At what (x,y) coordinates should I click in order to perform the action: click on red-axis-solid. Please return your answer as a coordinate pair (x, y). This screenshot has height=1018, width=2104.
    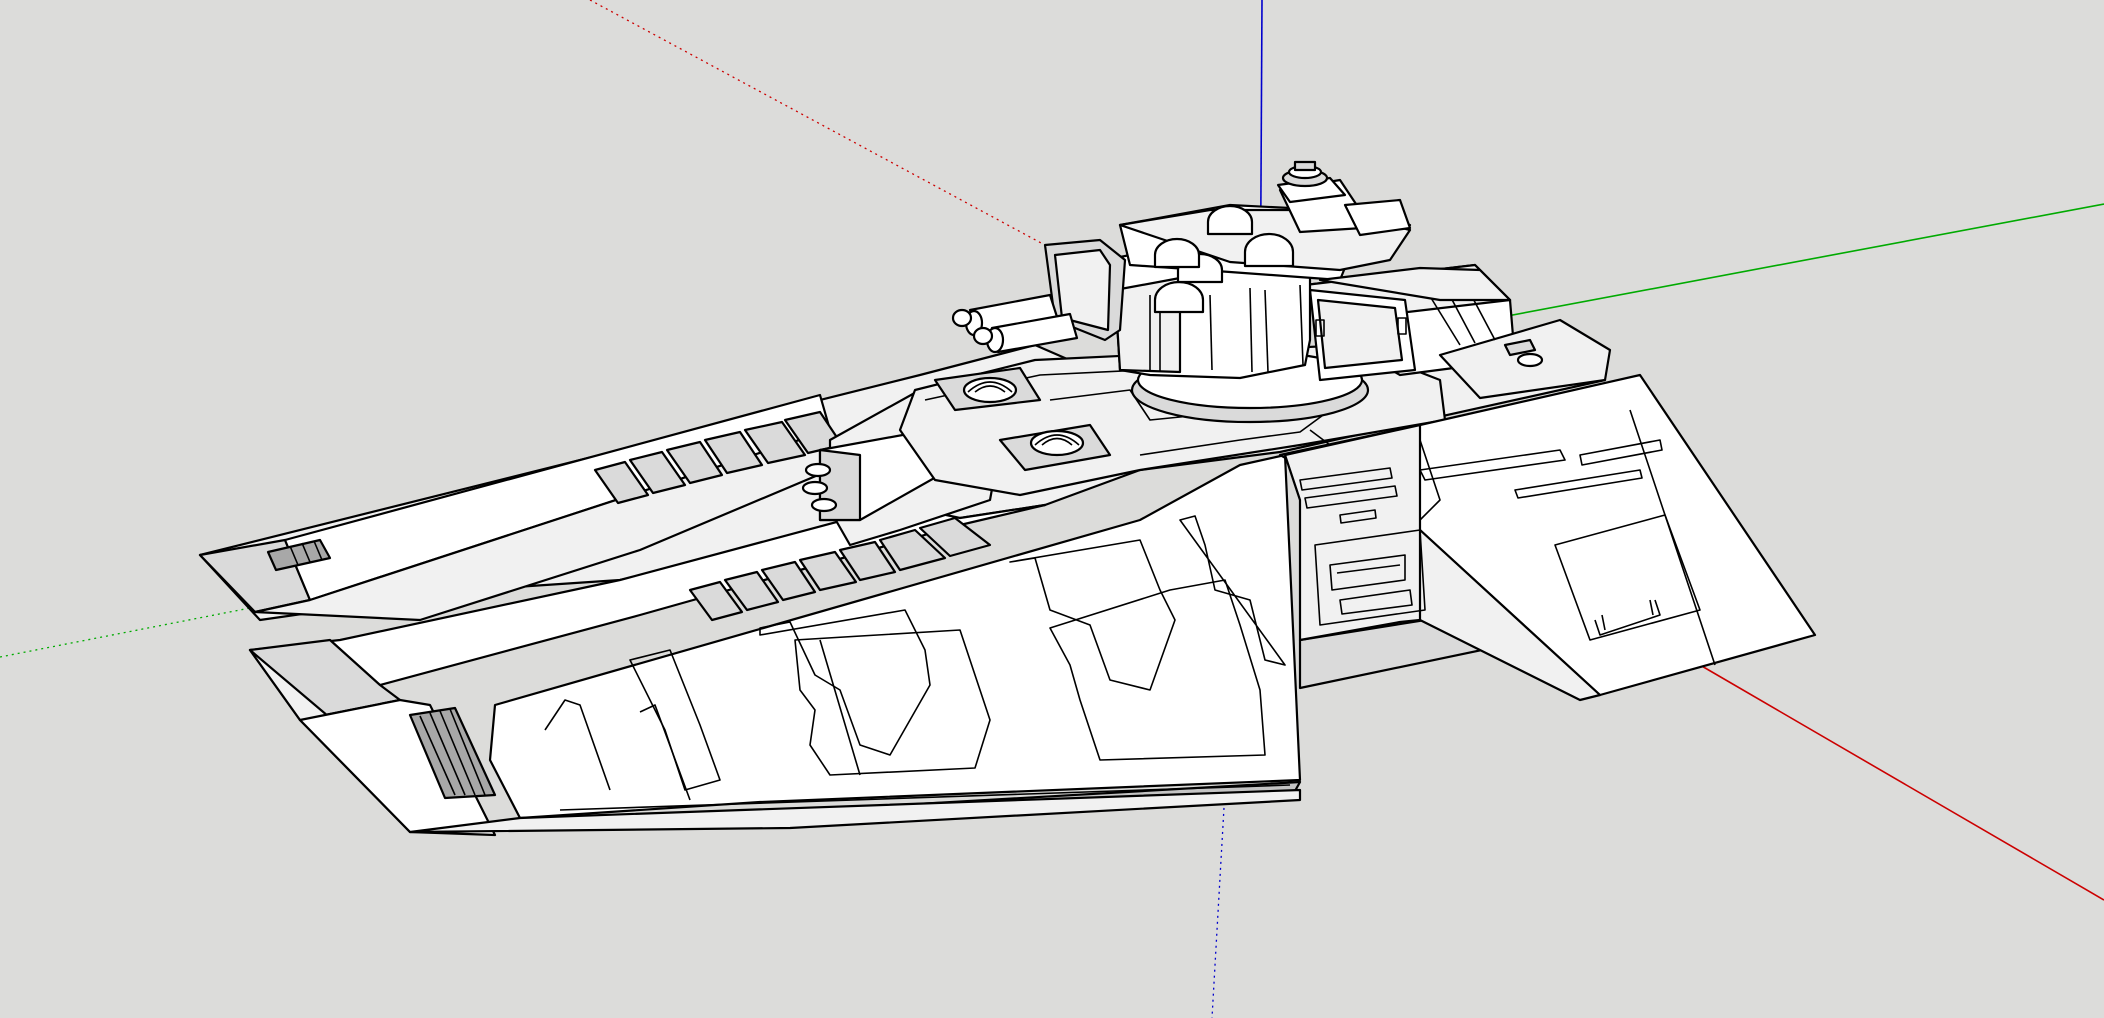
    Looking at the image, I should click on (1901, 782).